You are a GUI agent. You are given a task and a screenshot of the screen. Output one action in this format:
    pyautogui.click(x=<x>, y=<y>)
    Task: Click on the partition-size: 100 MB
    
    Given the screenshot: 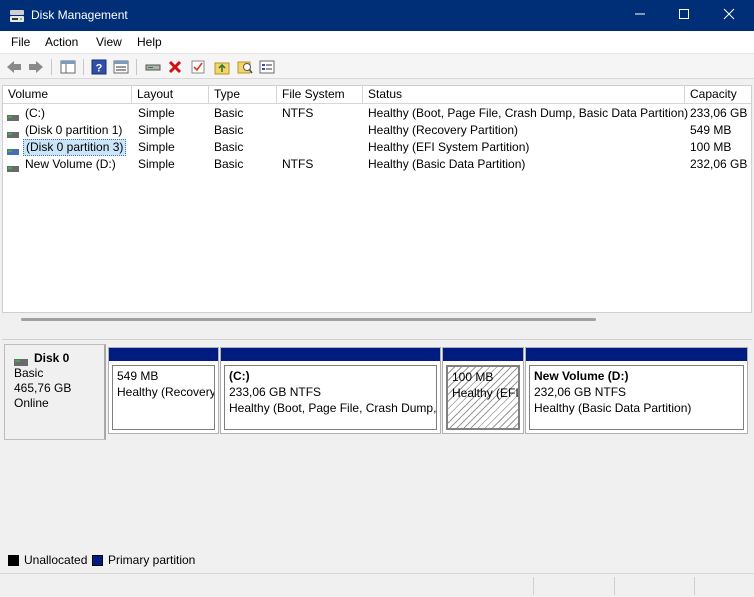 What is the action you would take?
    pyautogui.click(x=473, y=377)
    